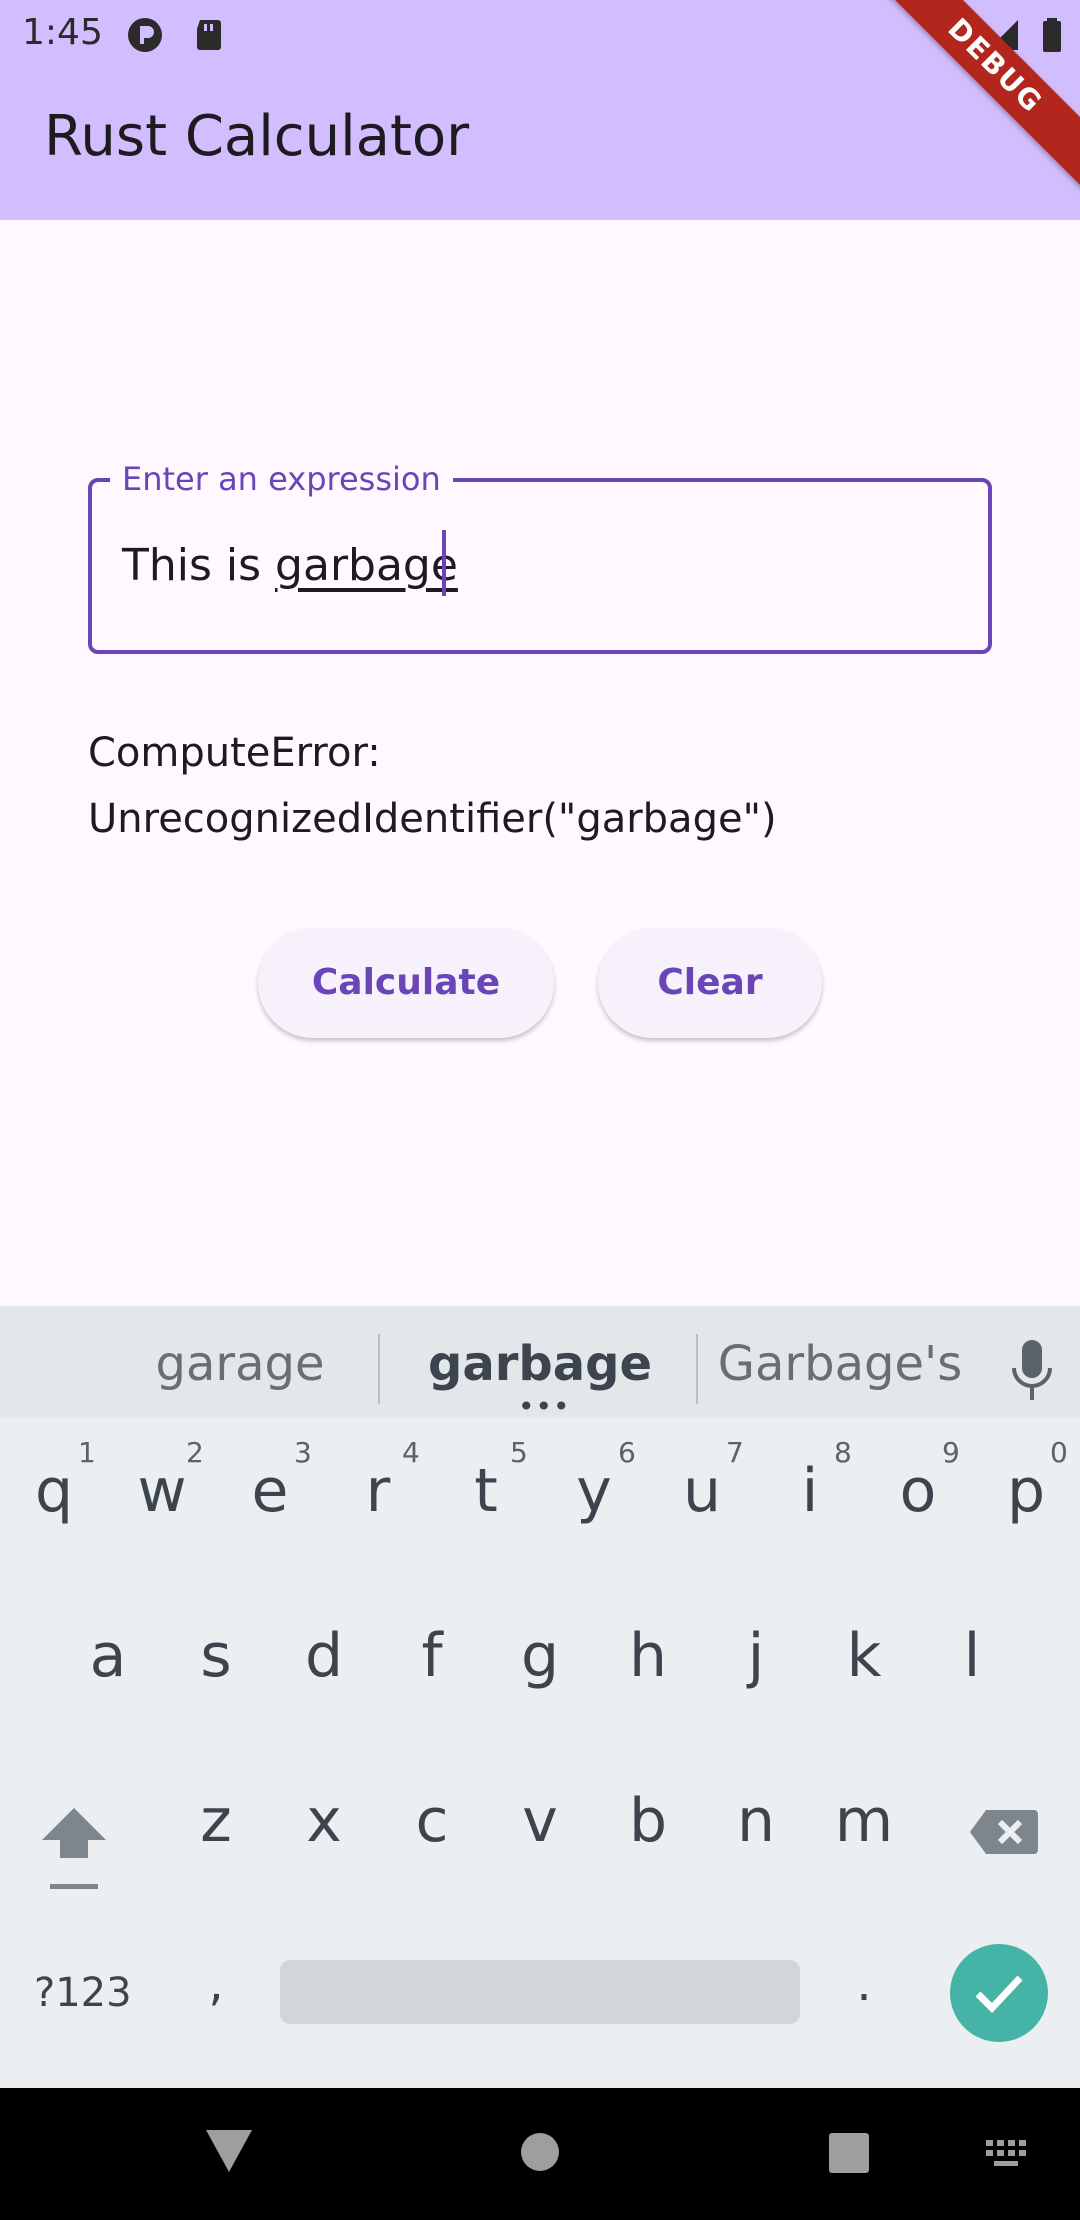 The height and width of the screenshot is (2220, 1080). Describe the element at coordinates (849, 2153) in the screenshot. I see `recents-icon` at that location.